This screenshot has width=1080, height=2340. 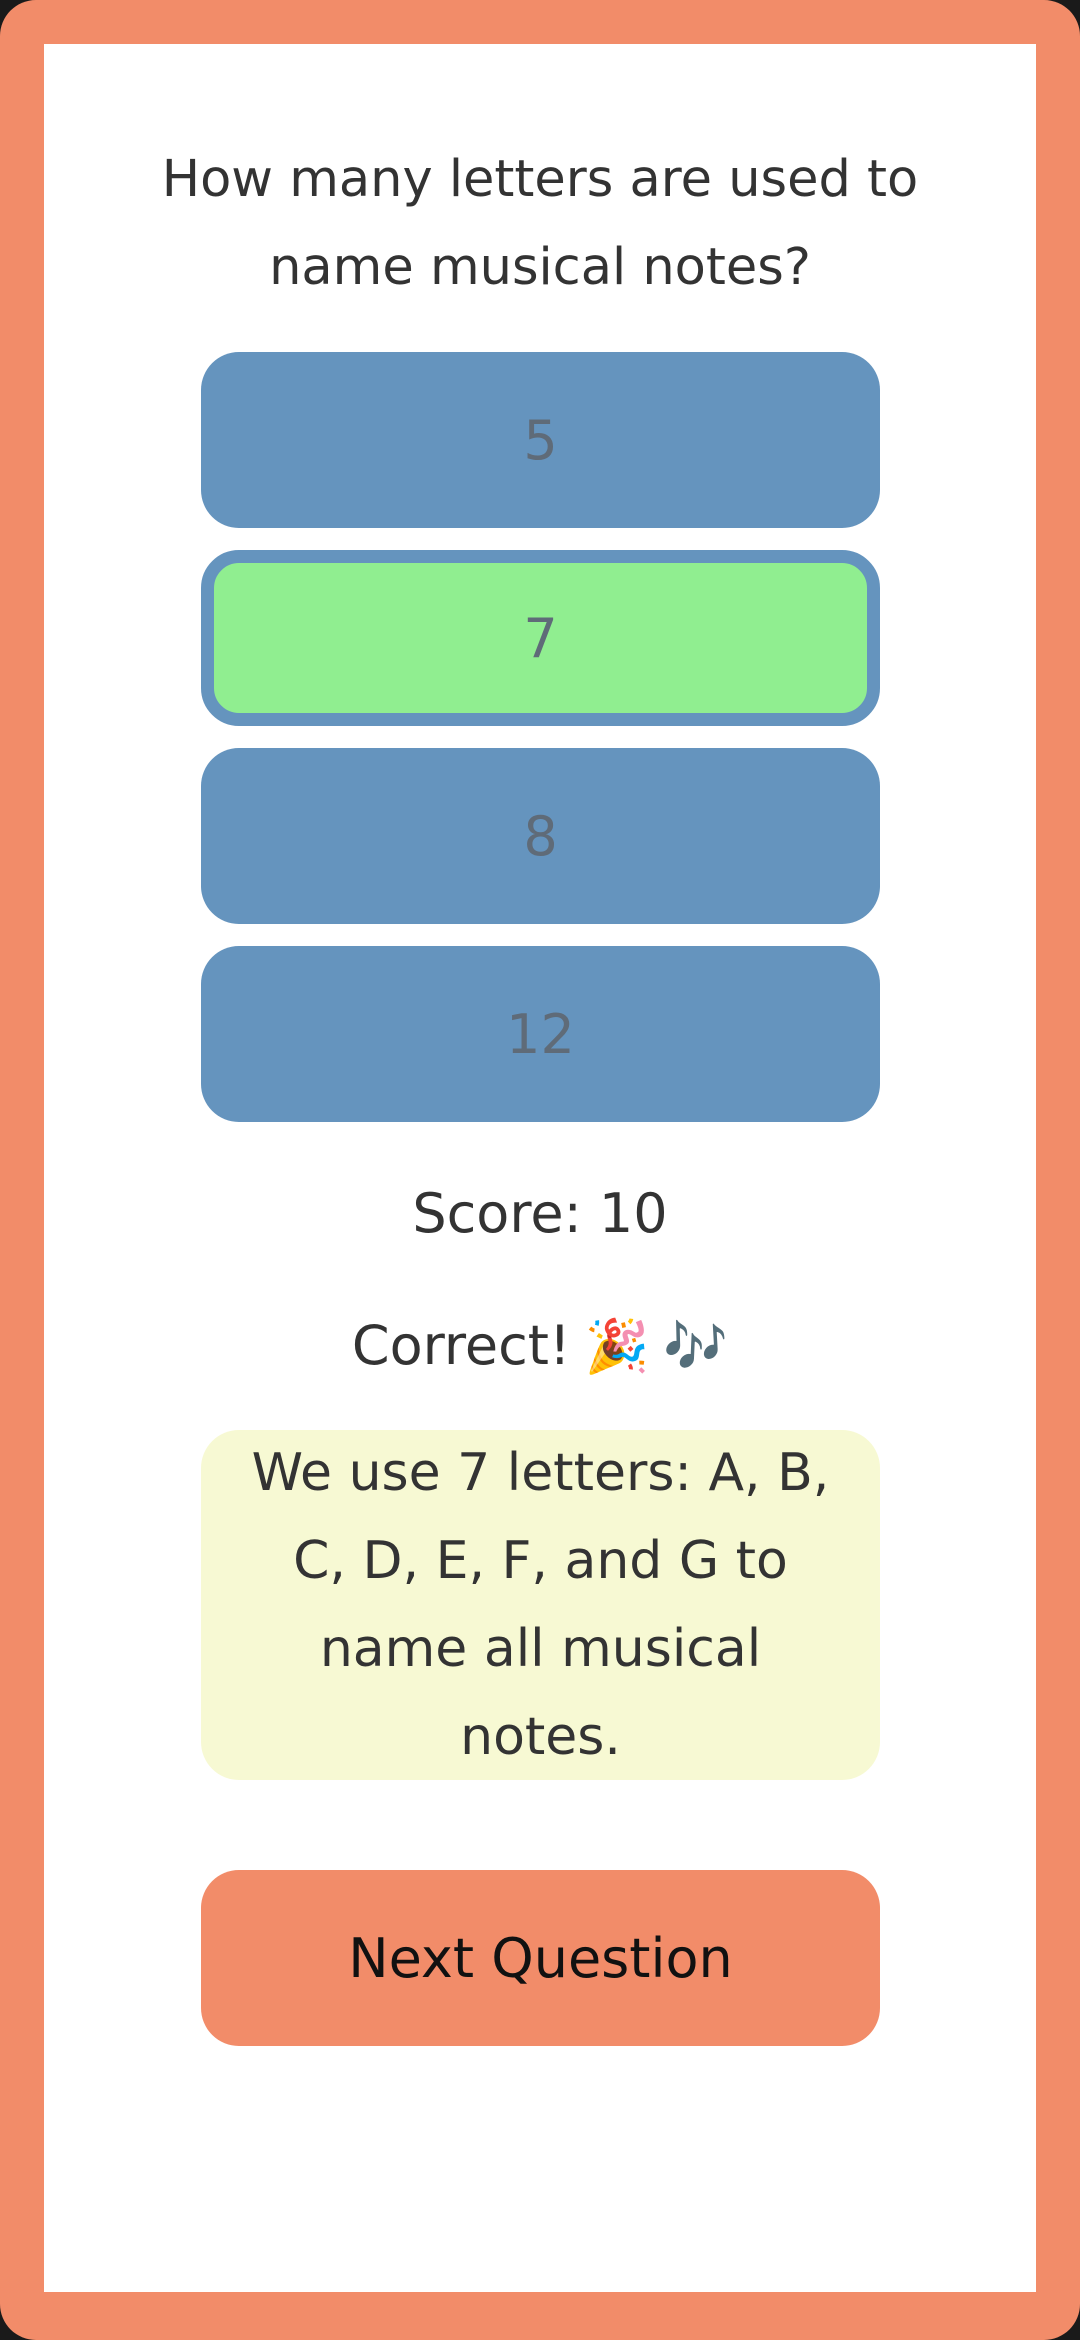 I want to click on next-question-label: Next Question, so click(x=540, y=1958).